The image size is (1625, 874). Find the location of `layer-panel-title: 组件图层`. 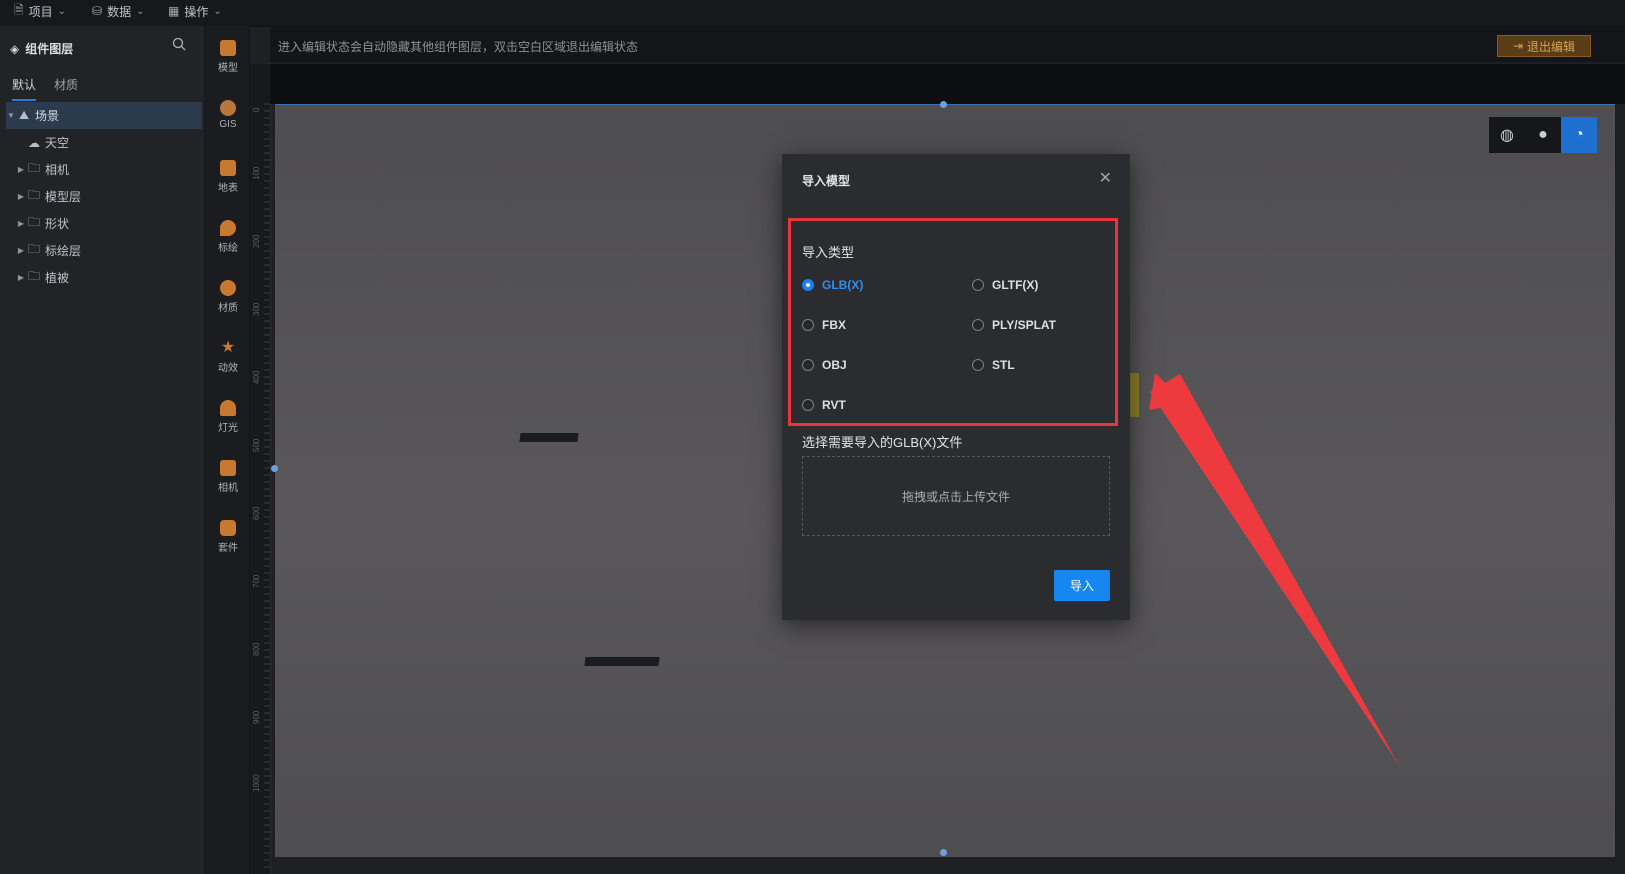

layer-panel-title: 组件图层 is located at coordinates (49, 49).